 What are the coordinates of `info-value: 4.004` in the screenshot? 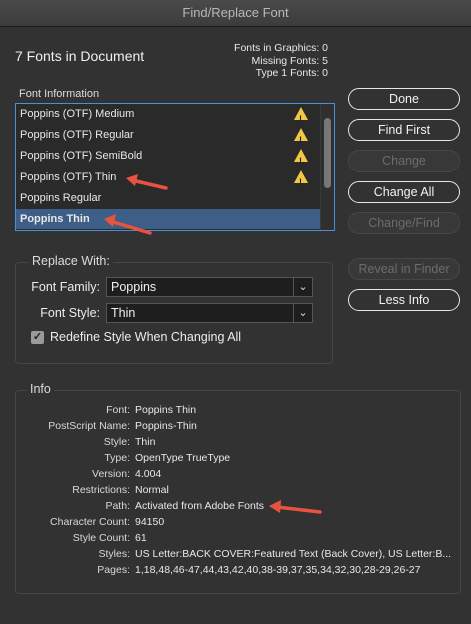 It's located at (148, 474).